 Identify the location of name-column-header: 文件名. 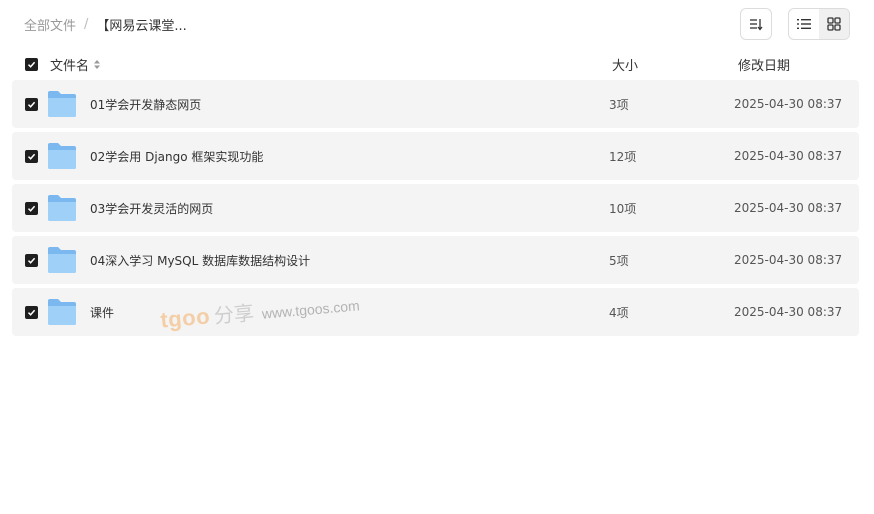
(75, 64).